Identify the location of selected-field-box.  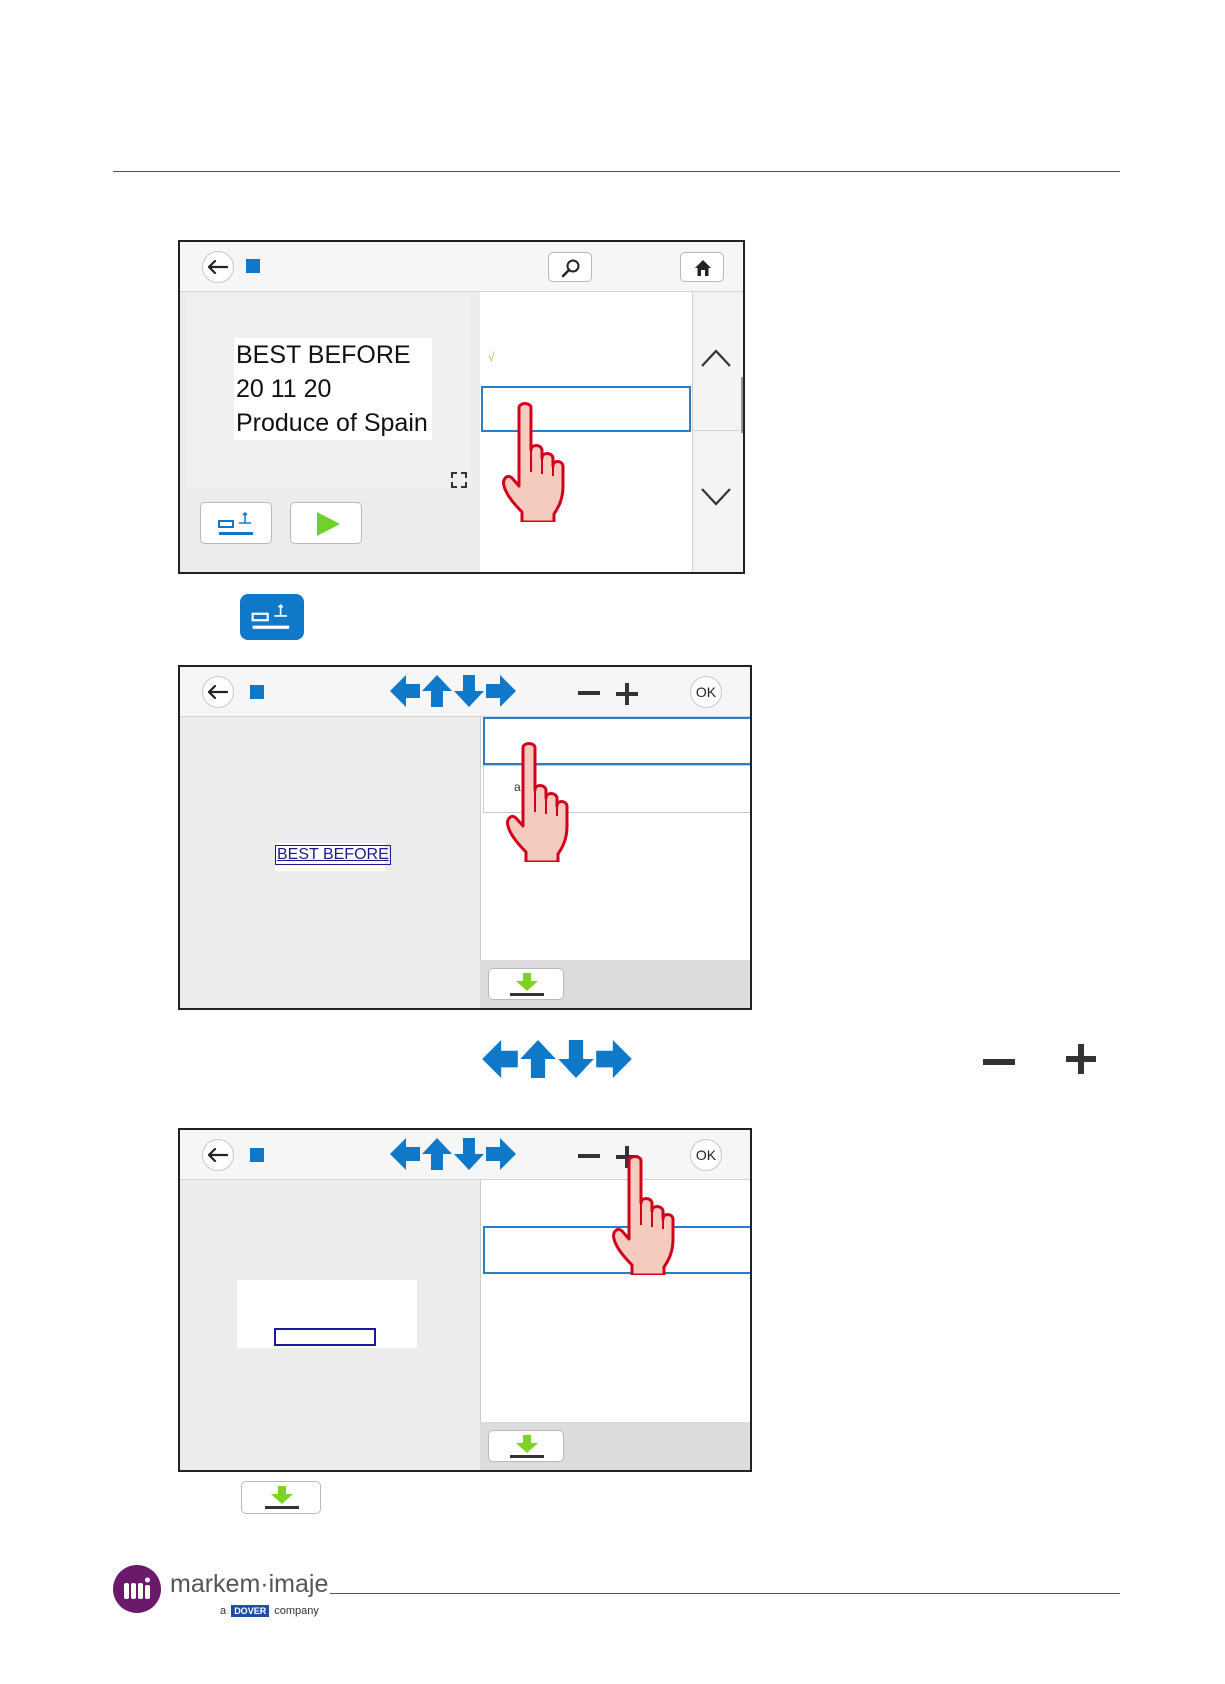
(325, 1337).